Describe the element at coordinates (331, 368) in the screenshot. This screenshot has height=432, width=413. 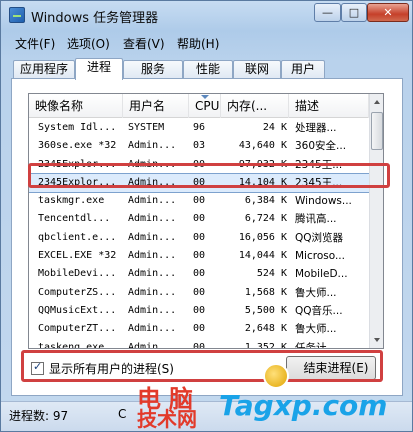
I see `end-process-button: 结束进程(E)` at that location.